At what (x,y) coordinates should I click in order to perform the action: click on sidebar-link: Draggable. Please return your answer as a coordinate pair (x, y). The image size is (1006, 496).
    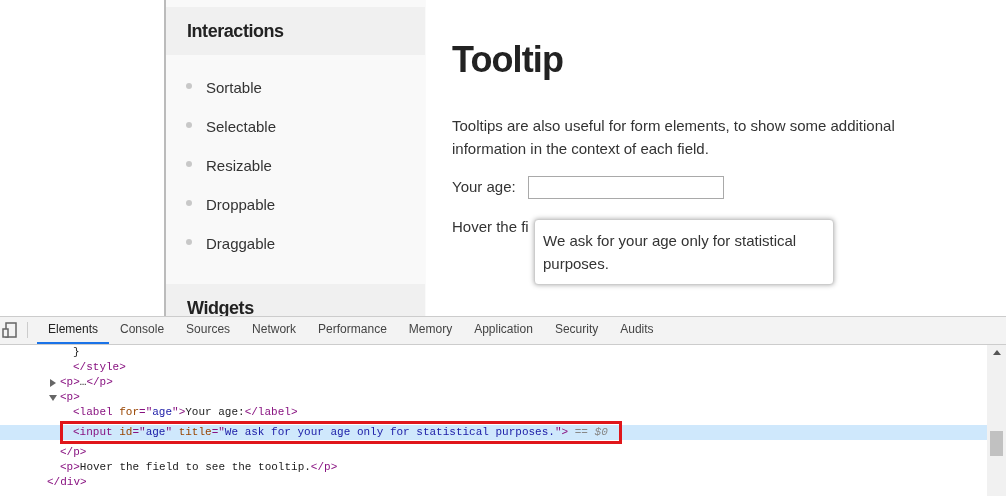
    Looking at the image, I should click on (241, 244).